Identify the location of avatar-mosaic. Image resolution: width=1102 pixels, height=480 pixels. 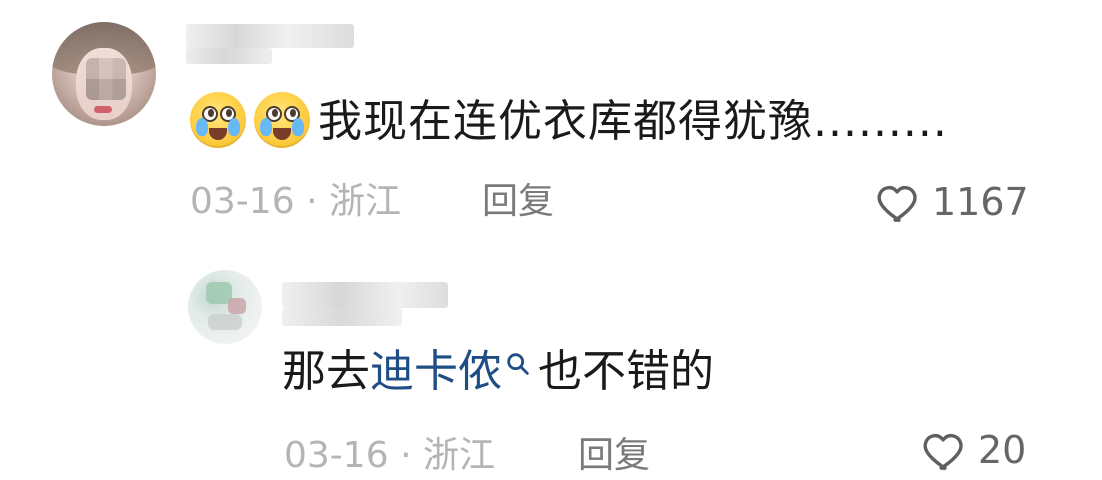
(106, 79).